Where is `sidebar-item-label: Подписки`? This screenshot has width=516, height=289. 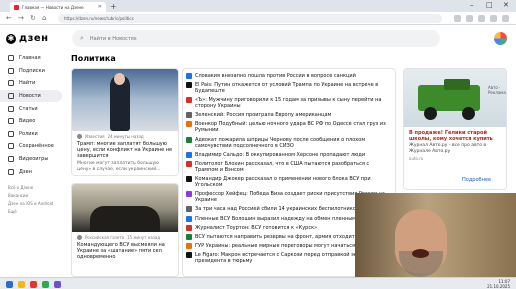 sidebar-item-label: Подписки is located at coordinates (32, 70).